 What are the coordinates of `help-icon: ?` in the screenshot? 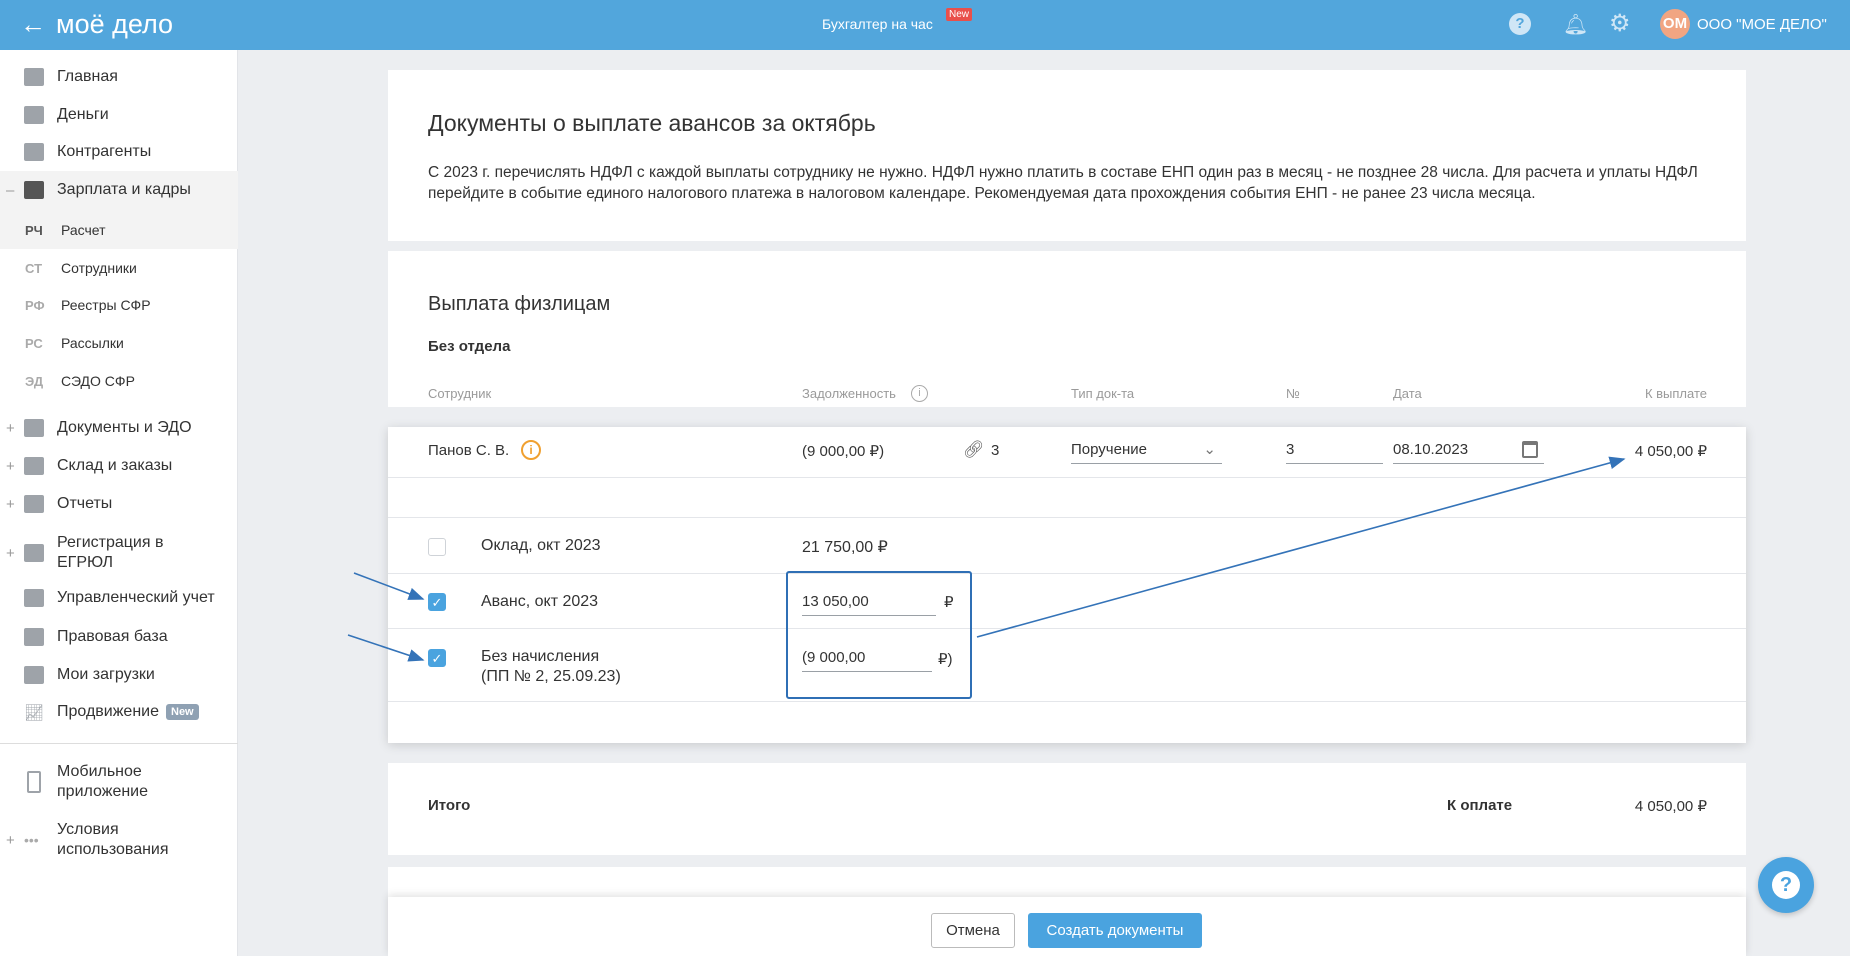 It's located at (1786, 885).